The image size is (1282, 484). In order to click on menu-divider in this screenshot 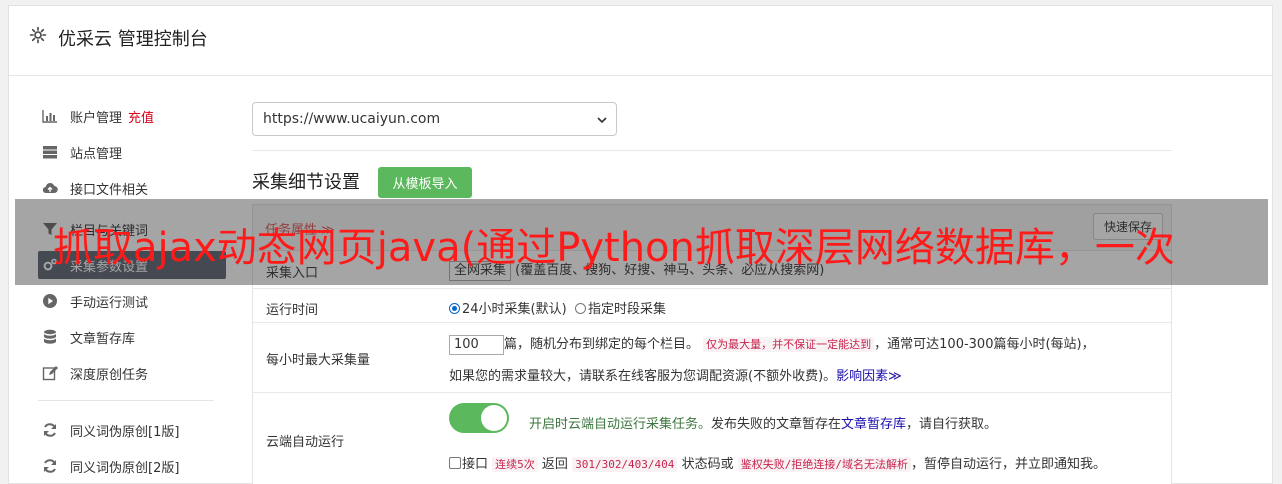, I will do `click(126, 400)`.